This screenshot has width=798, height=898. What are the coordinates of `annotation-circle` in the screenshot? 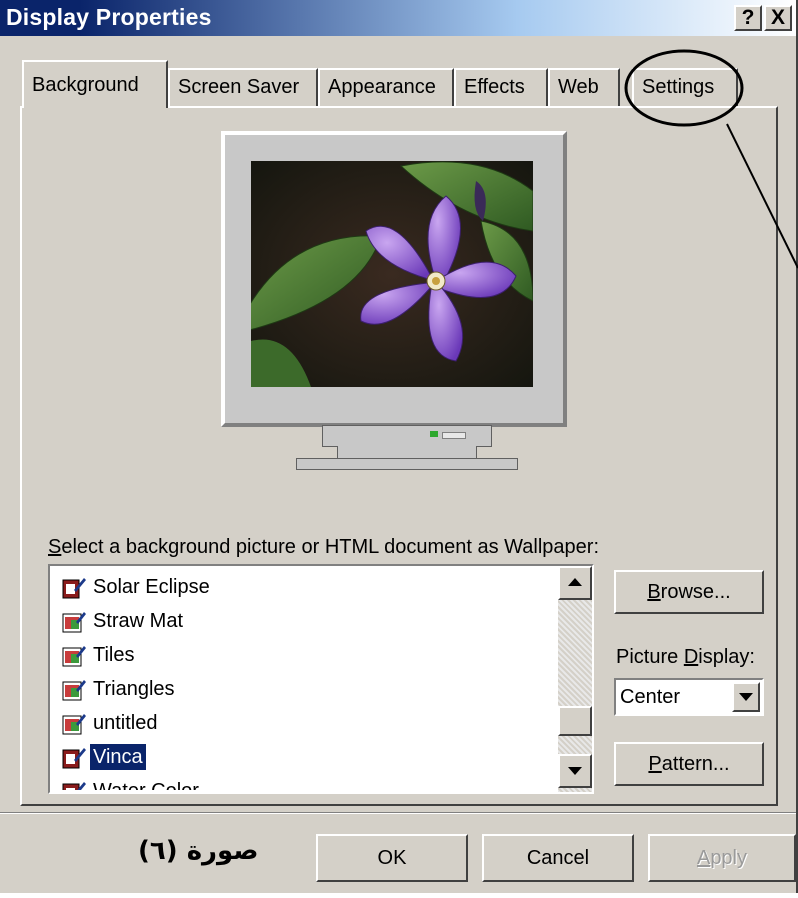 It's located at (684, 88).